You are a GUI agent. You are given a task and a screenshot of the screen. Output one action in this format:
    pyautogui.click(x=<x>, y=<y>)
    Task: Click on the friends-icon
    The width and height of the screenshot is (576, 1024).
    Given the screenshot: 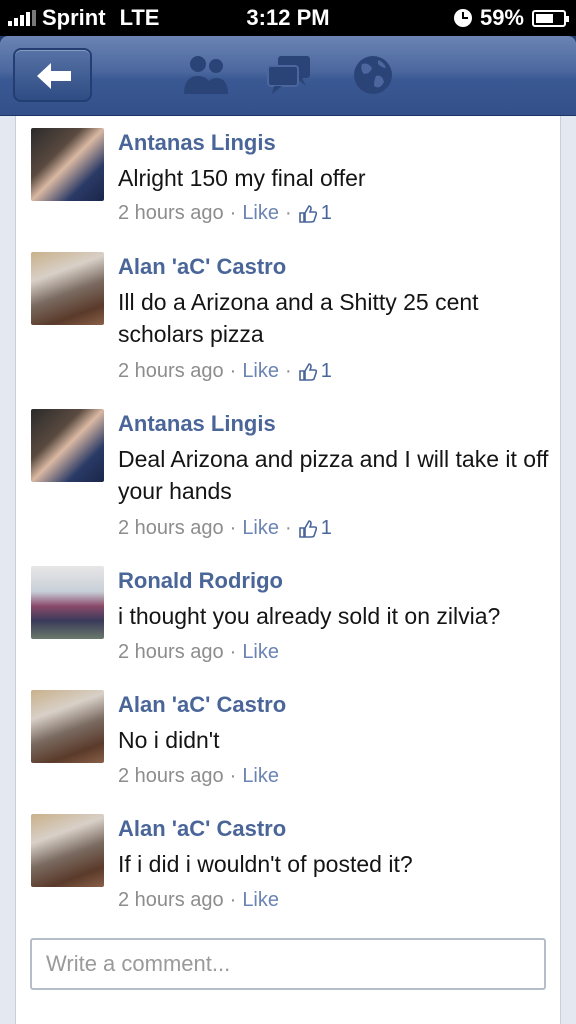 What is the action you would take?
    pyautogui.click(x=206, y=75)
    